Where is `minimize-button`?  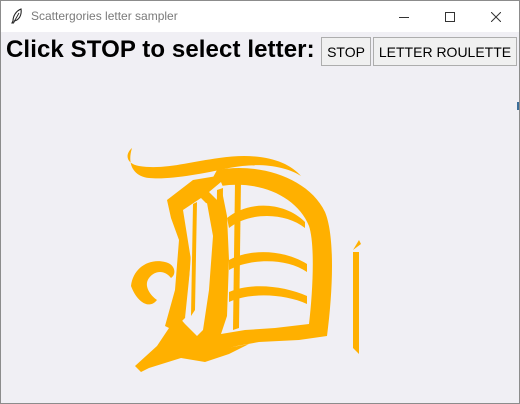
minimize-button is located at coordinates (404, 16).